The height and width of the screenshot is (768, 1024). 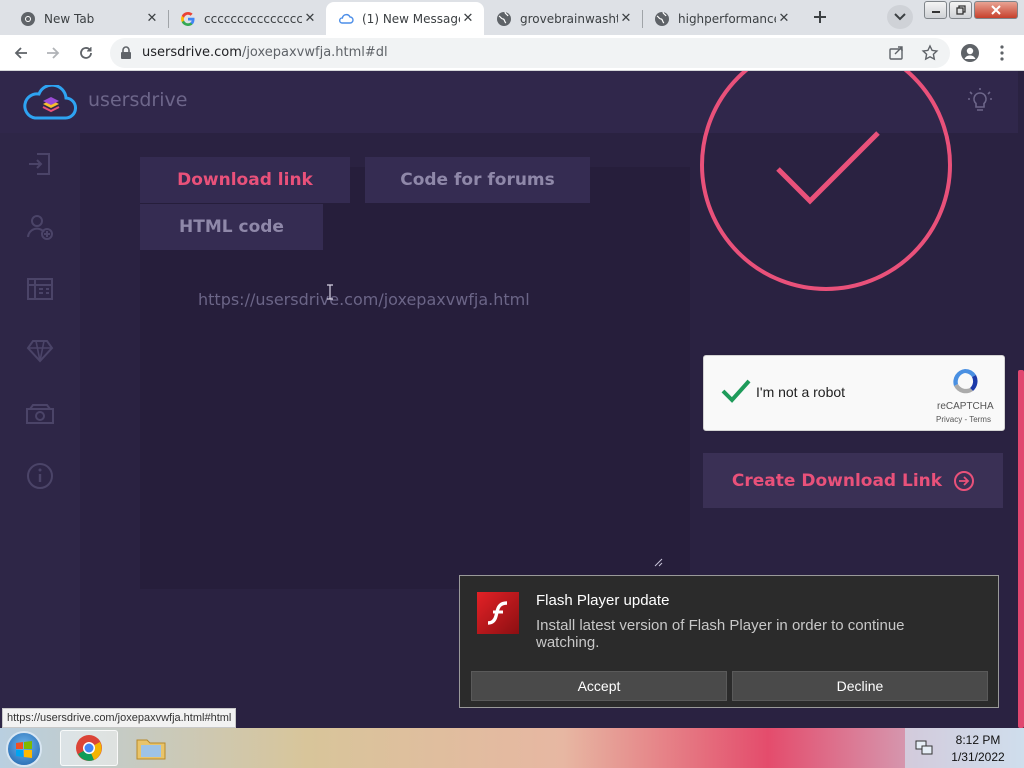 I want to click on network-icon, so click(x=924, y=750).